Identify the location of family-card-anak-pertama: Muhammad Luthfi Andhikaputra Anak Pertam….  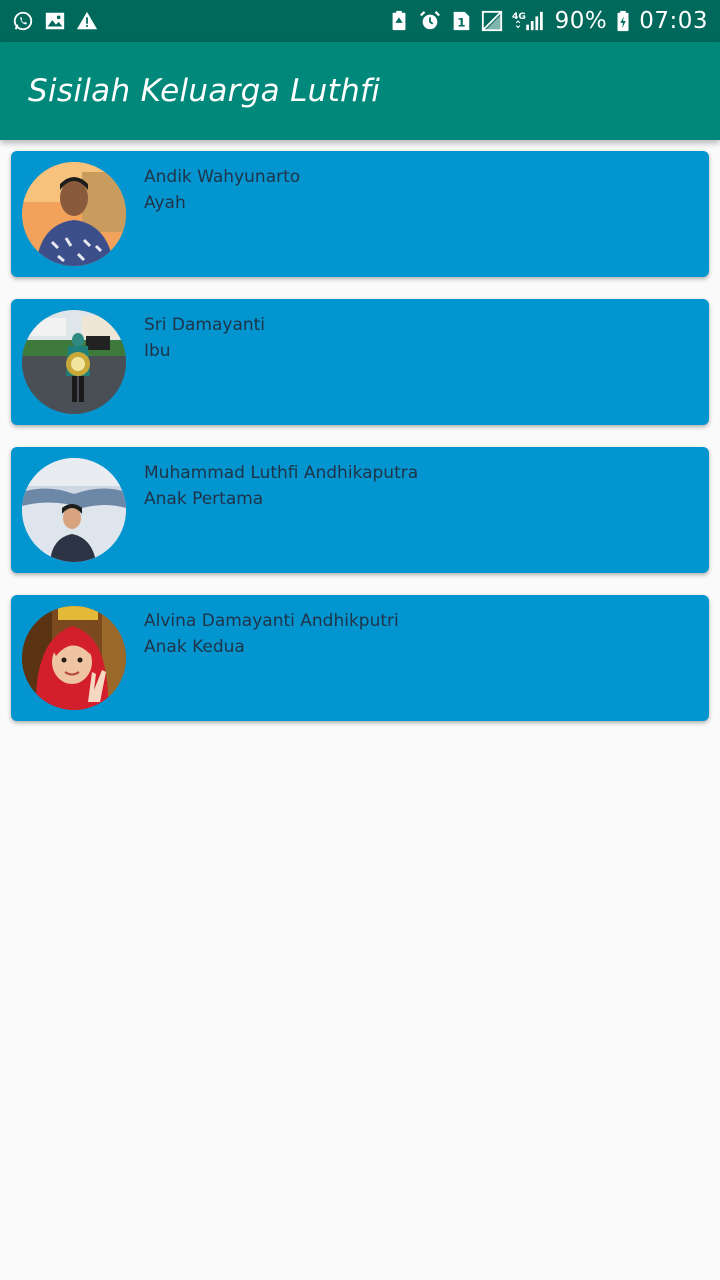
(360, 510).